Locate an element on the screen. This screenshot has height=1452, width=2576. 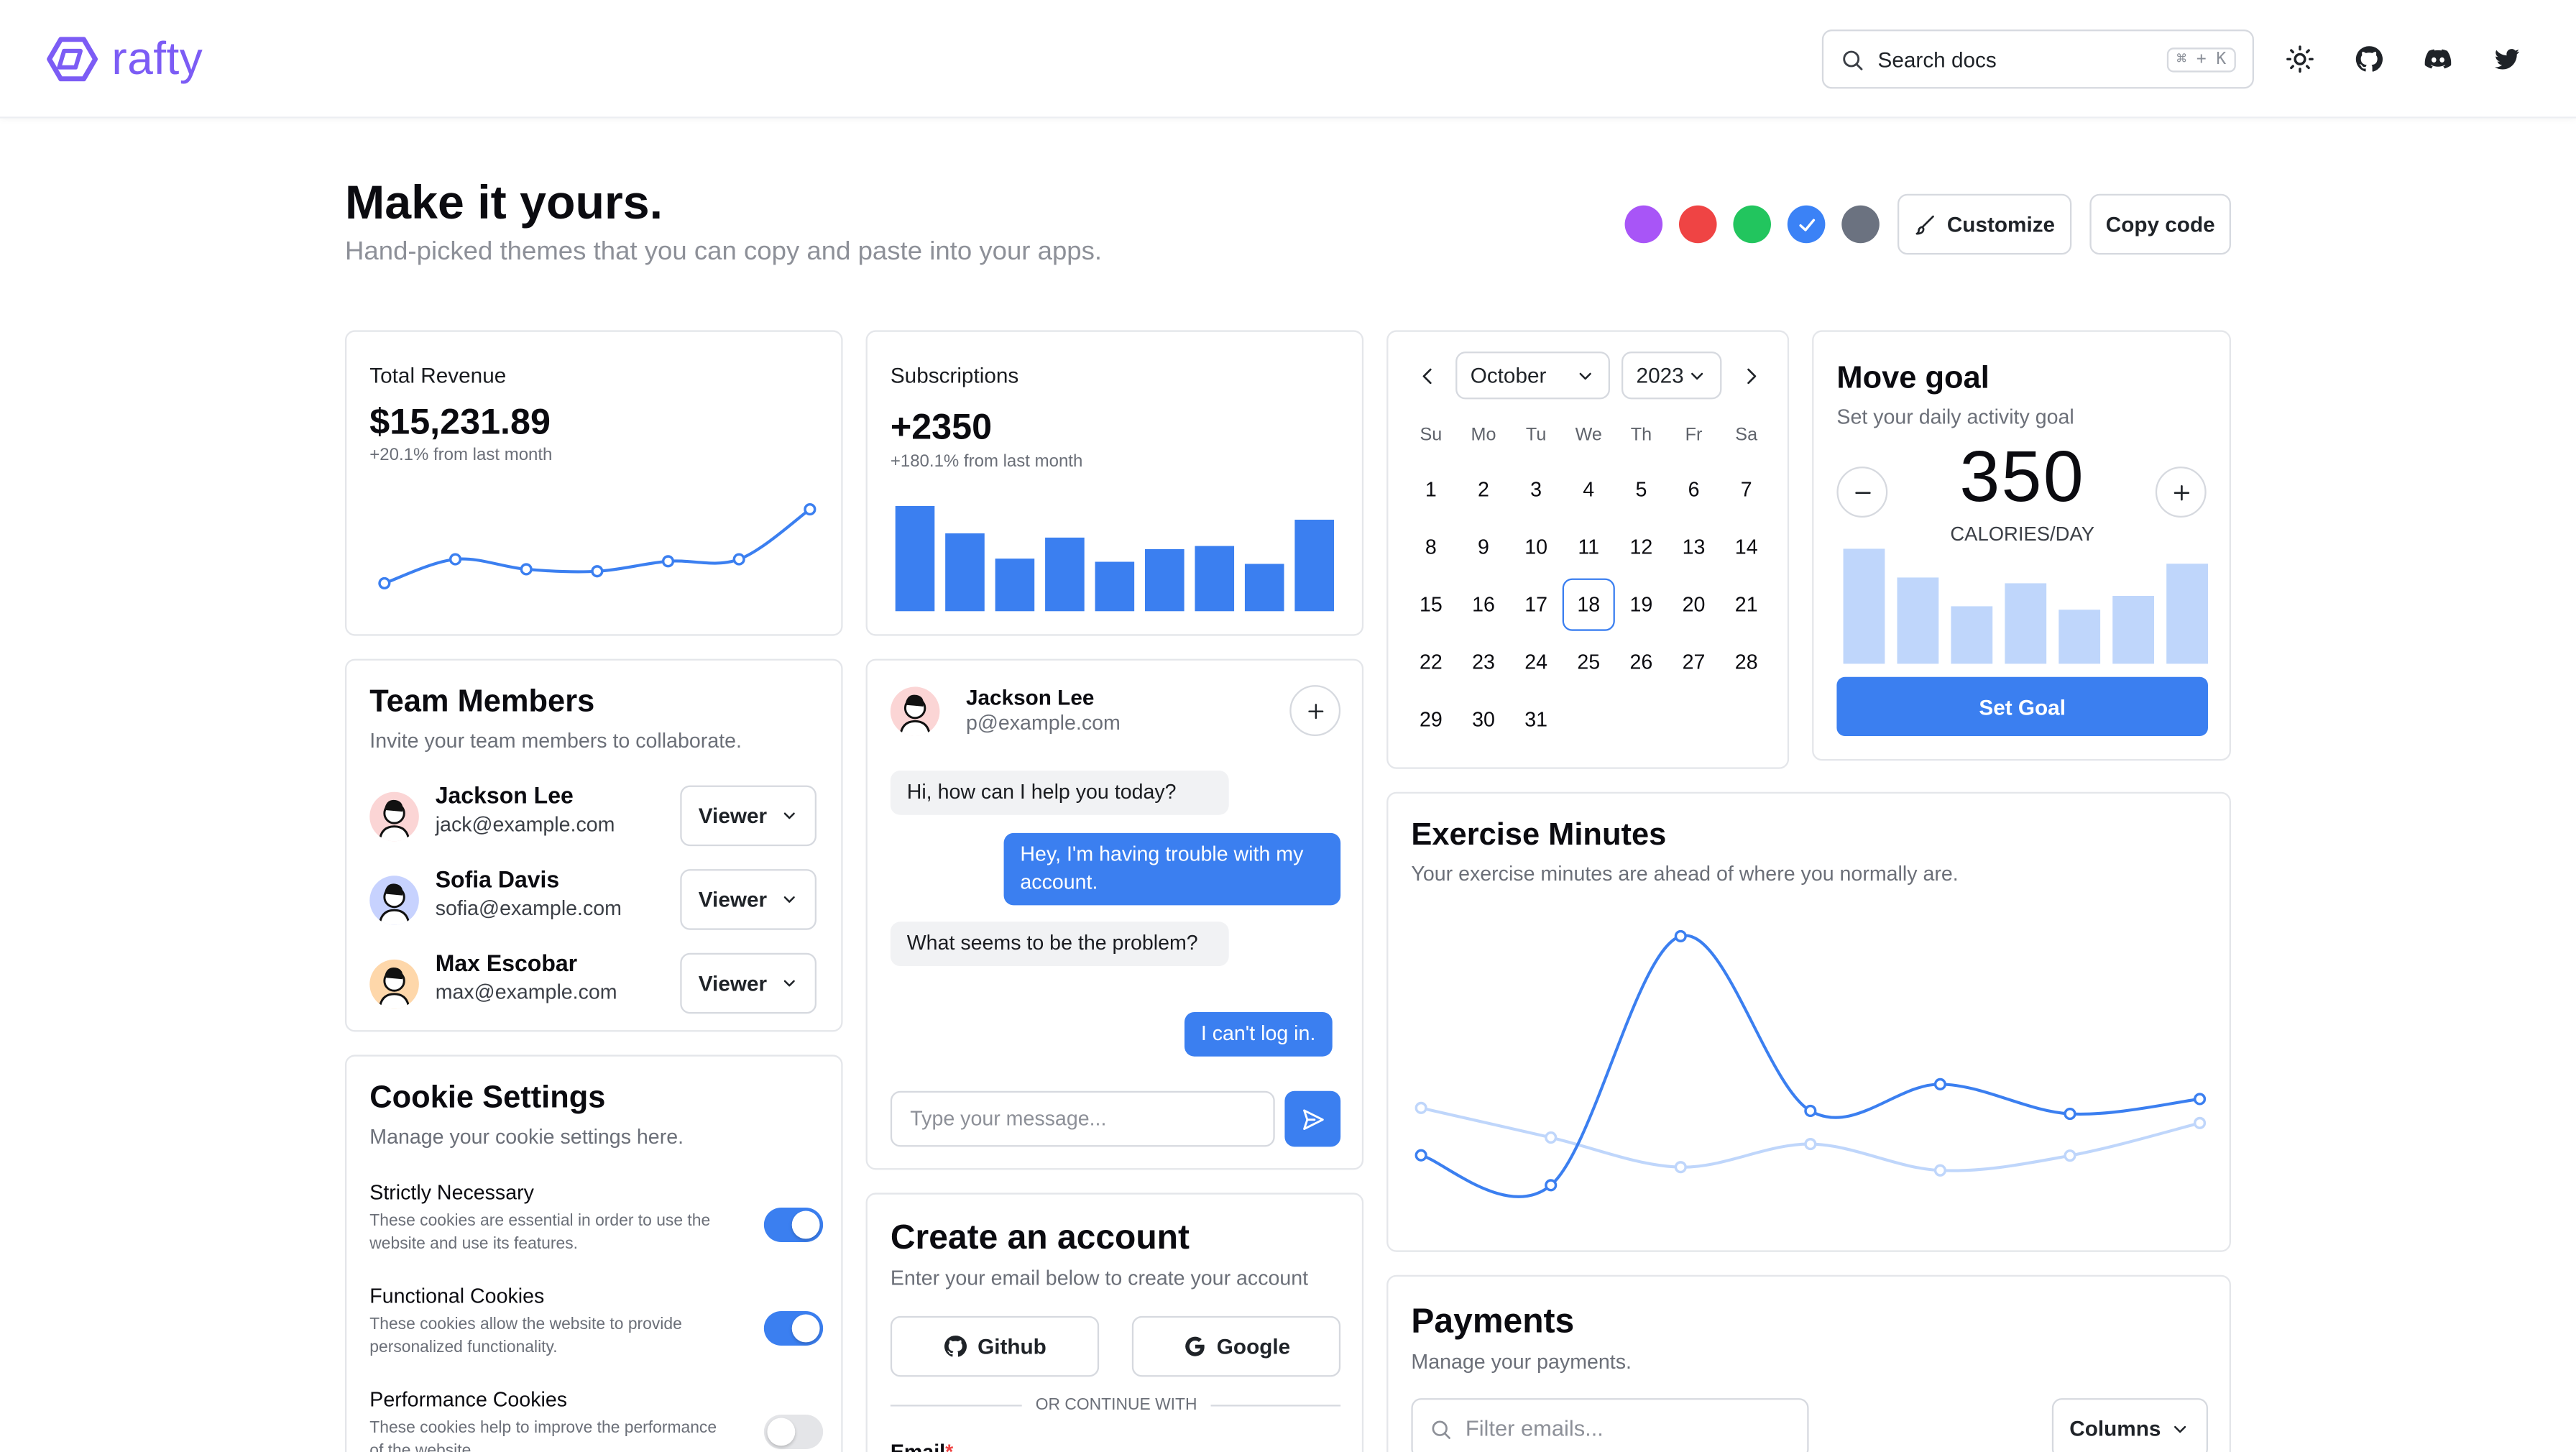
calendar-day: 2 is located at coordinates (1483, 490).